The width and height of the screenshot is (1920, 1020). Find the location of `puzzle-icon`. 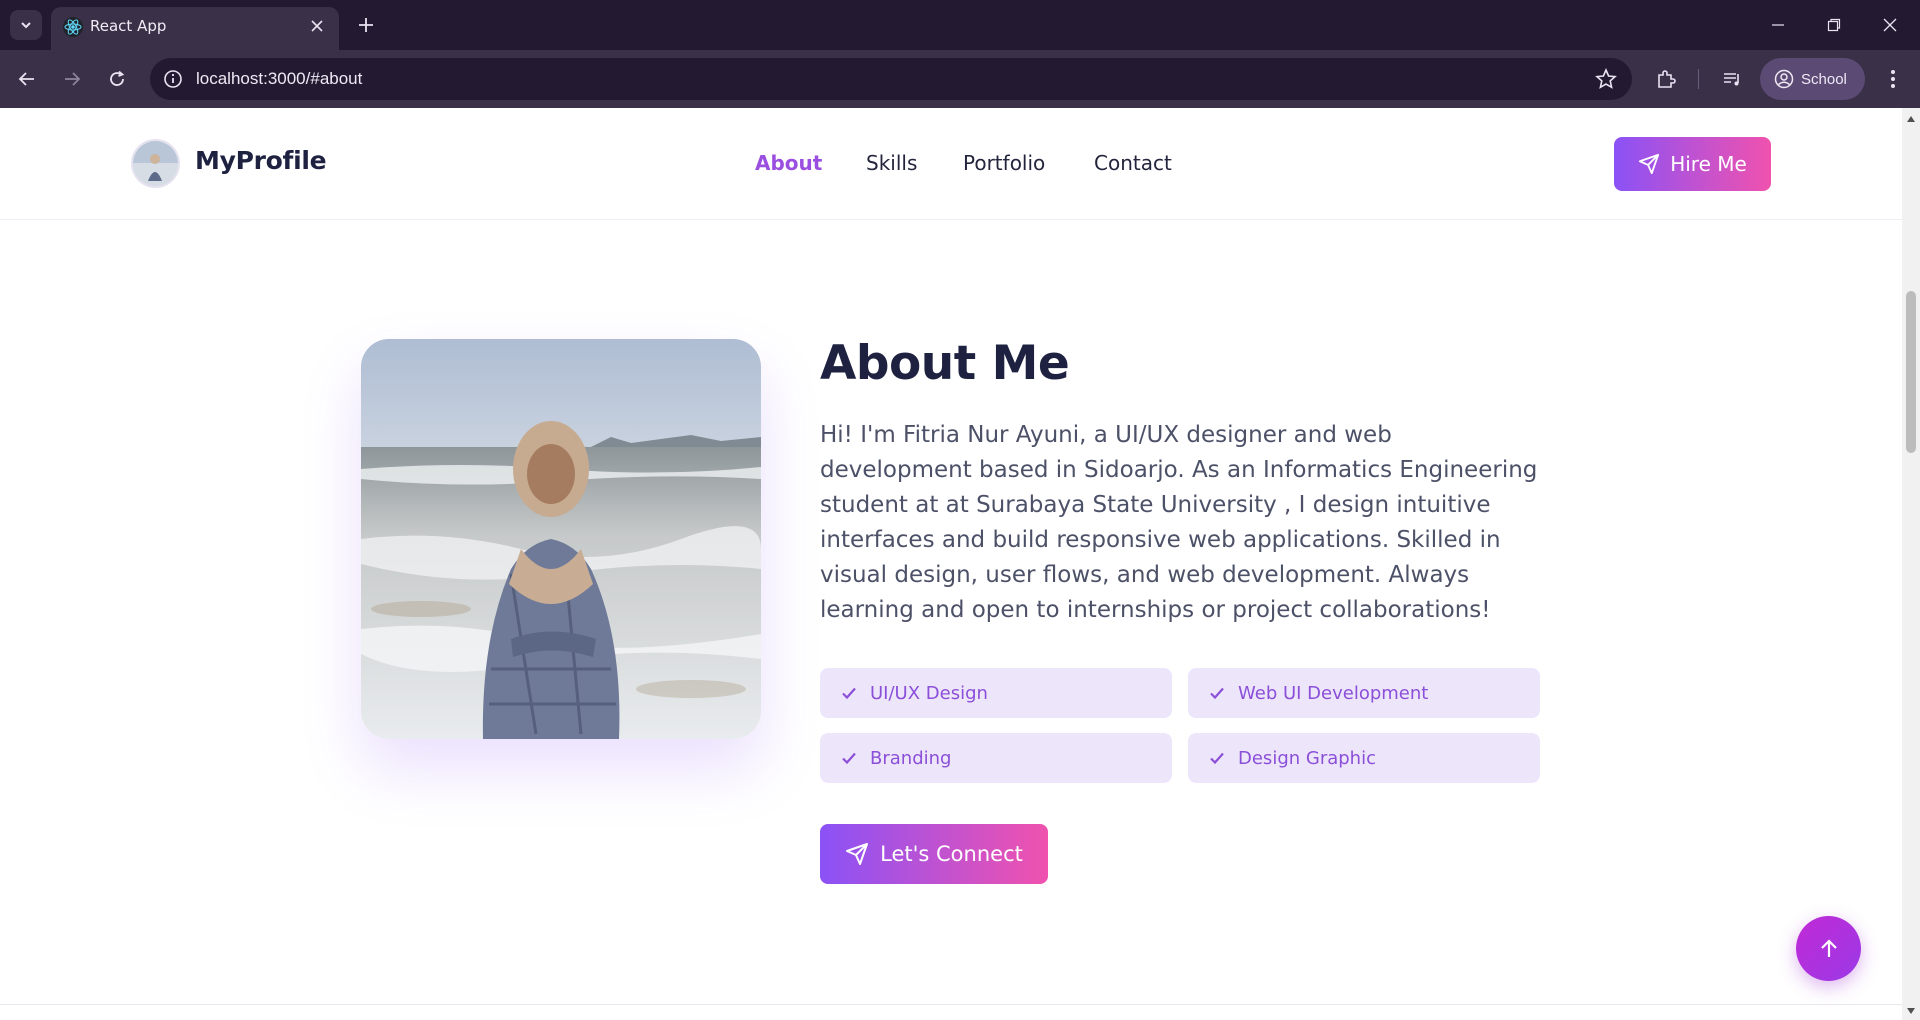

puzzle-icon is located at coordinates (1667, 79).